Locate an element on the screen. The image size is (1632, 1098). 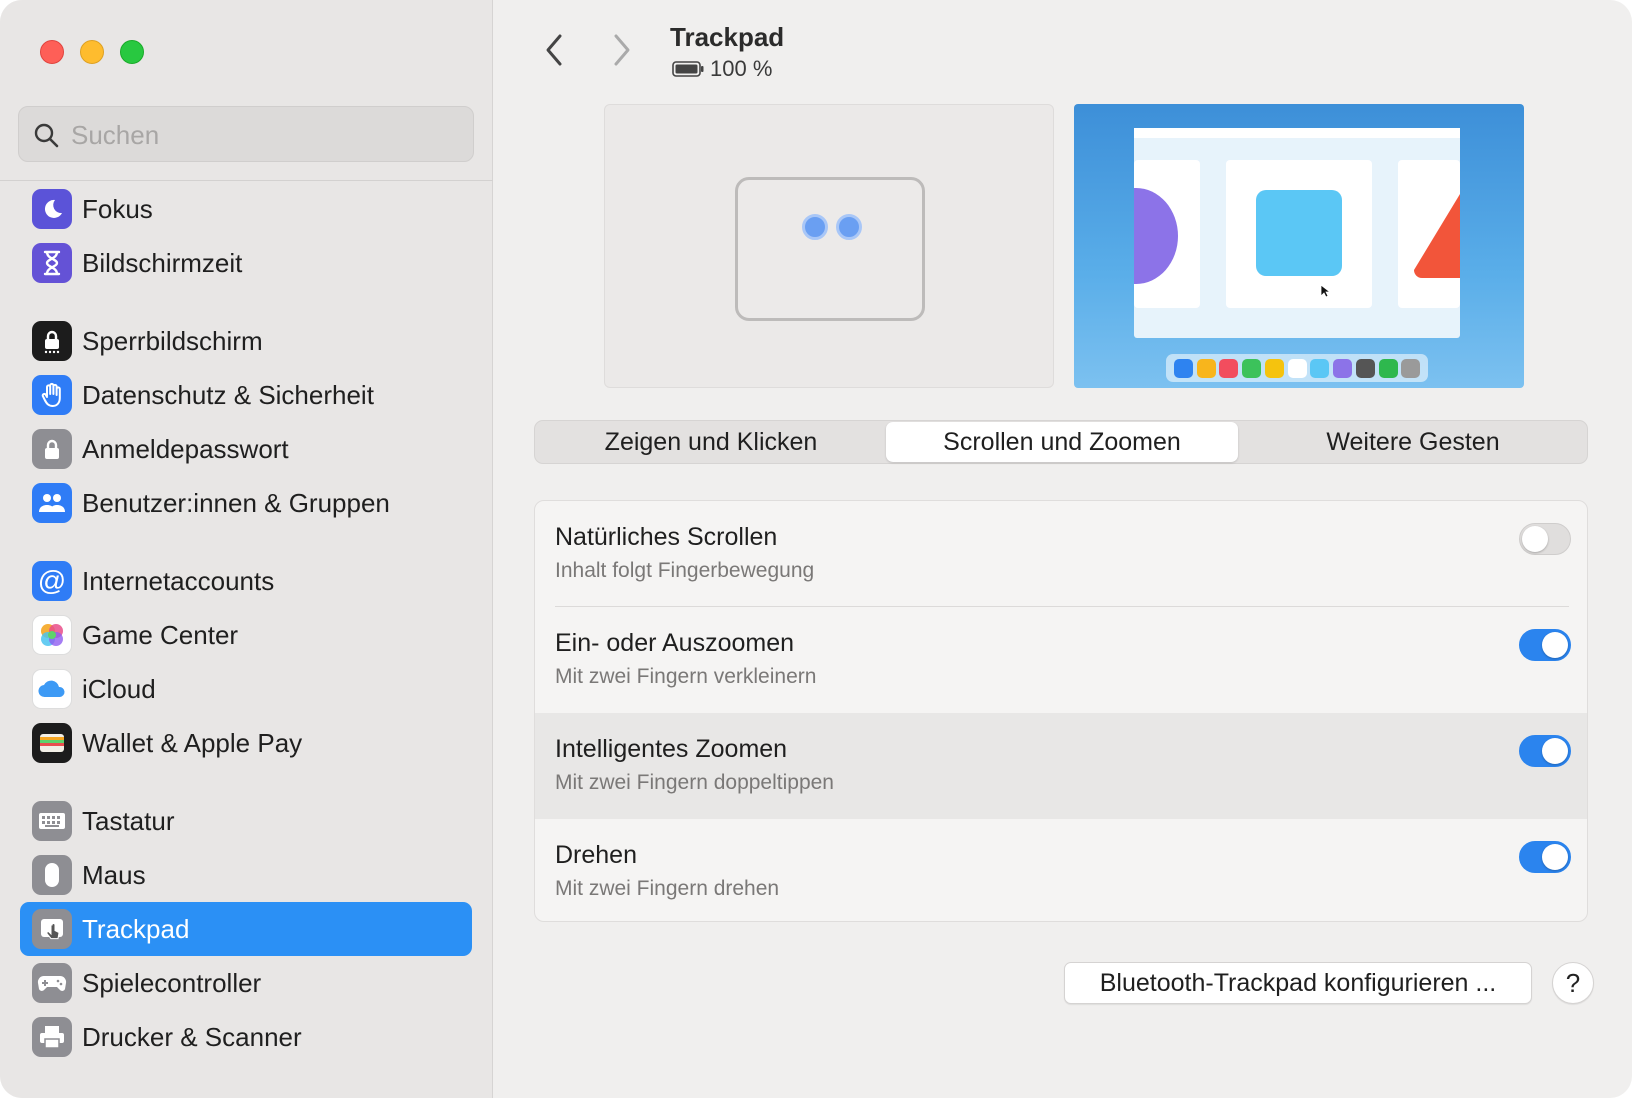
setting-row-rotate: Drehen Mit zwei Fingern drehen is located at coordinates (1061, 870).